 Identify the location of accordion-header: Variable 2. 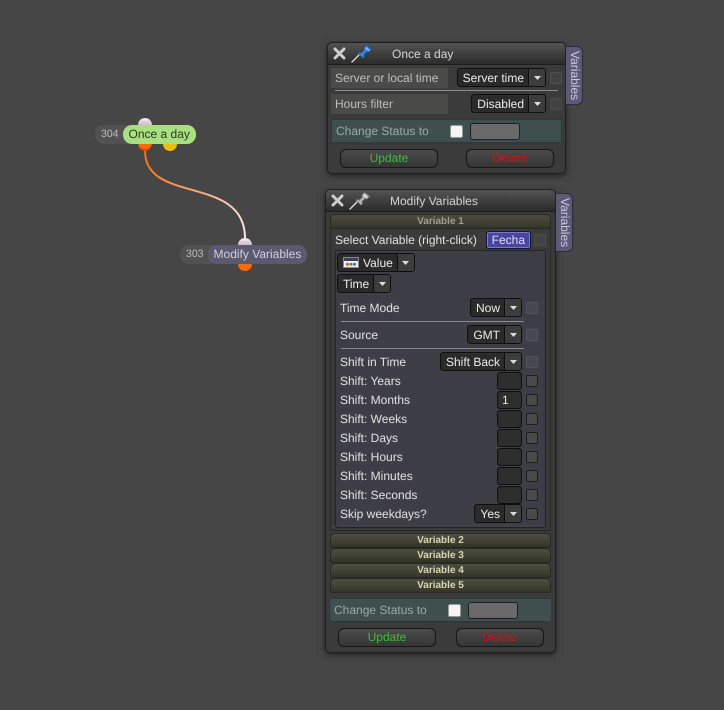
(440, 540).